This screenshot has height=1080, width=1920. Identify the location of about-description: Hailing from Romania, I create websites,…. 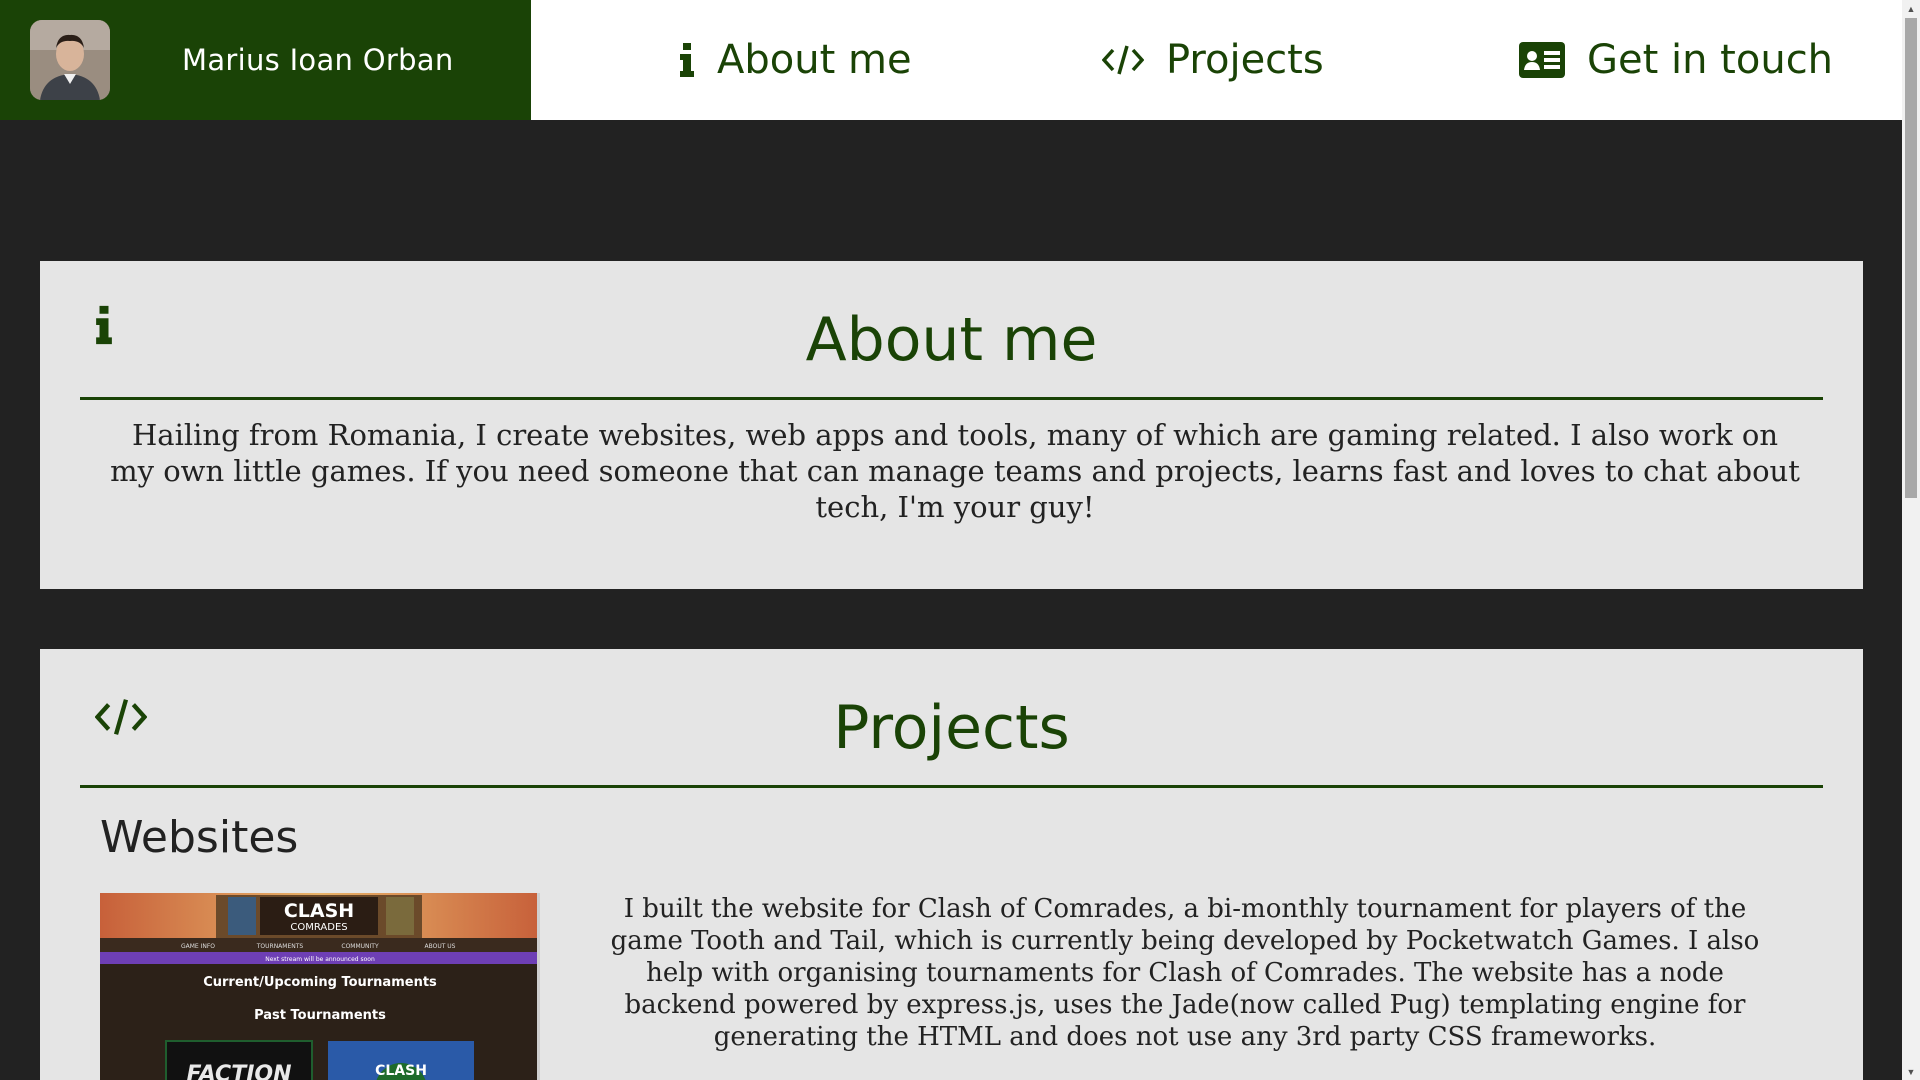
(955, 471).